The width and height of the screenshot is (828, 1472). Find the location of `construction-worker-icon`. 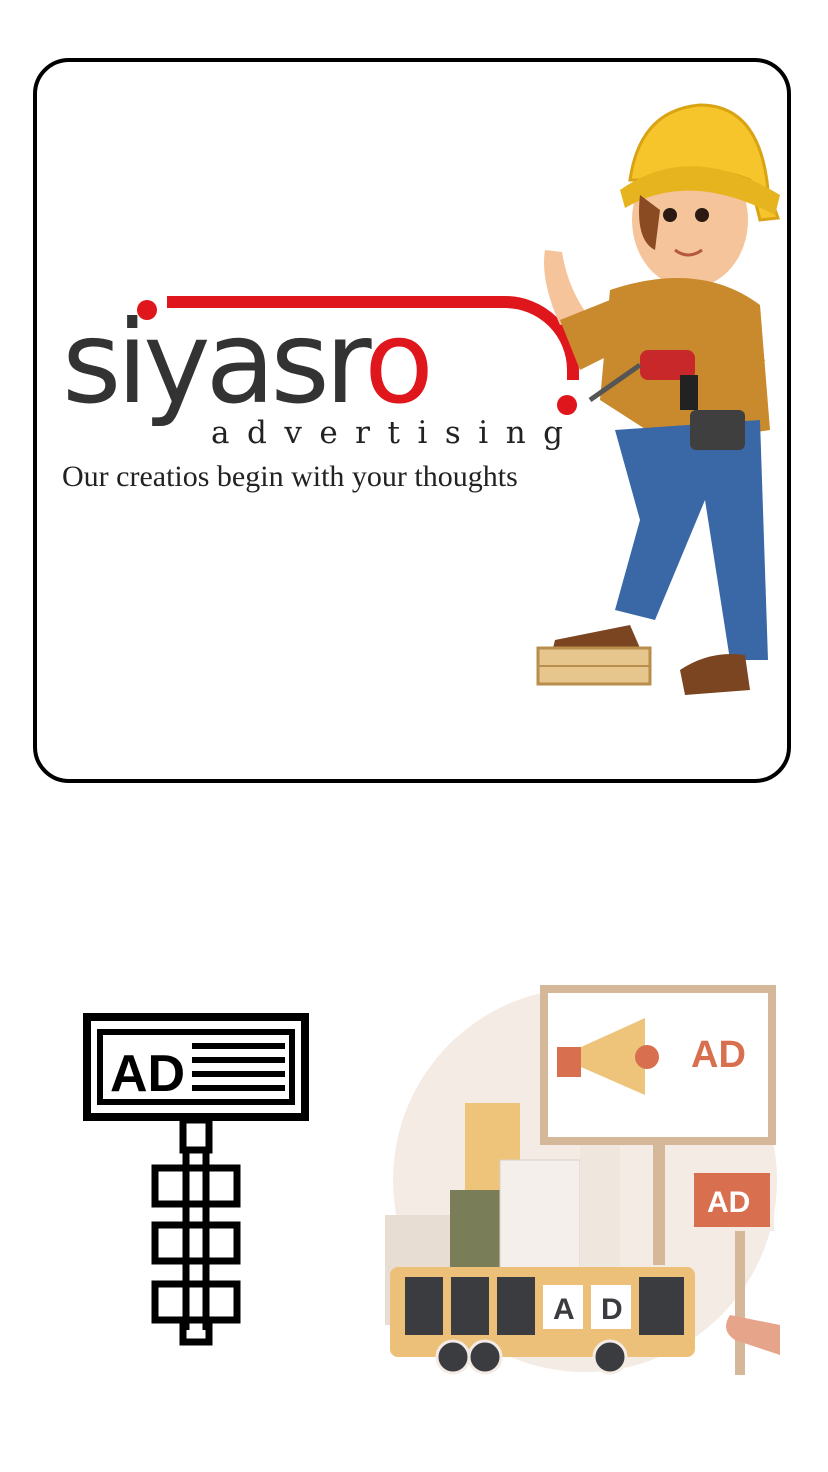

construction-worker-icon is located at coordinates (658, 399).